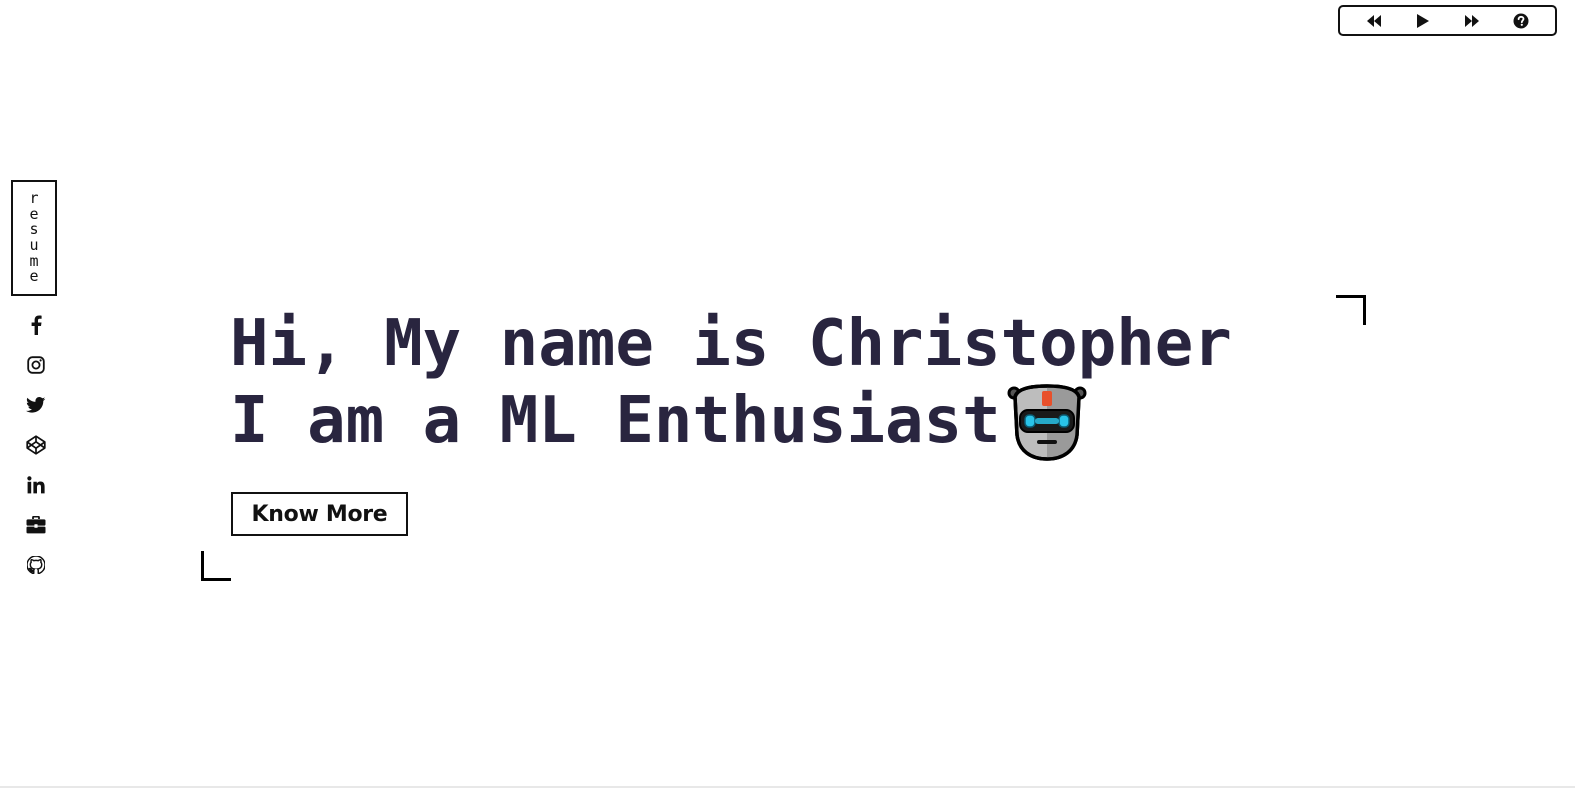 Image resolution: width=1575 pixels, height=793 pixels. I want to click on github-icon, so click(36, 565).